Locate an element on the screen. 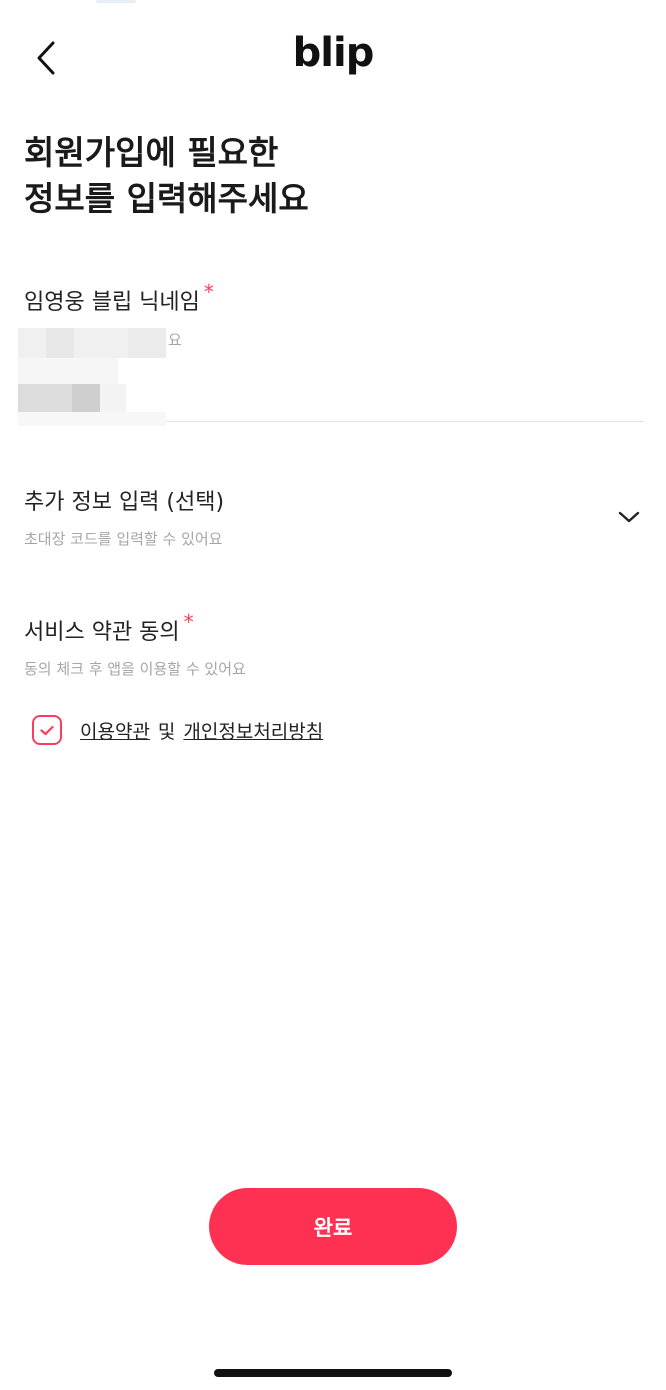  top-navigation-bar: blip is located at coordinates (333, 55).